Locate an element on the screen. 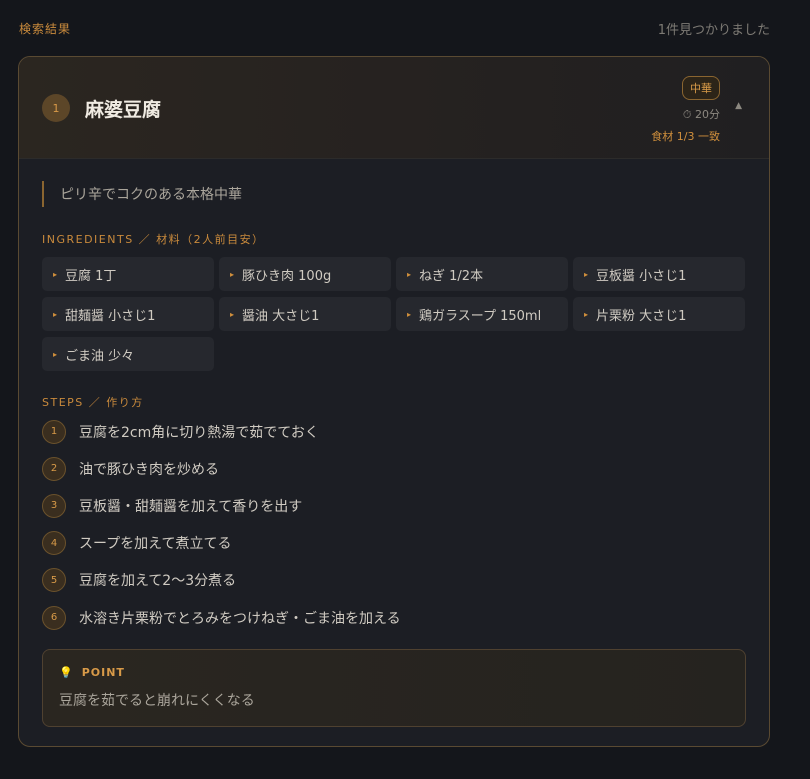 The image size is (810, 779). ingredient-match: 食材 1/3 一致 is located at coordinates (685, 136).